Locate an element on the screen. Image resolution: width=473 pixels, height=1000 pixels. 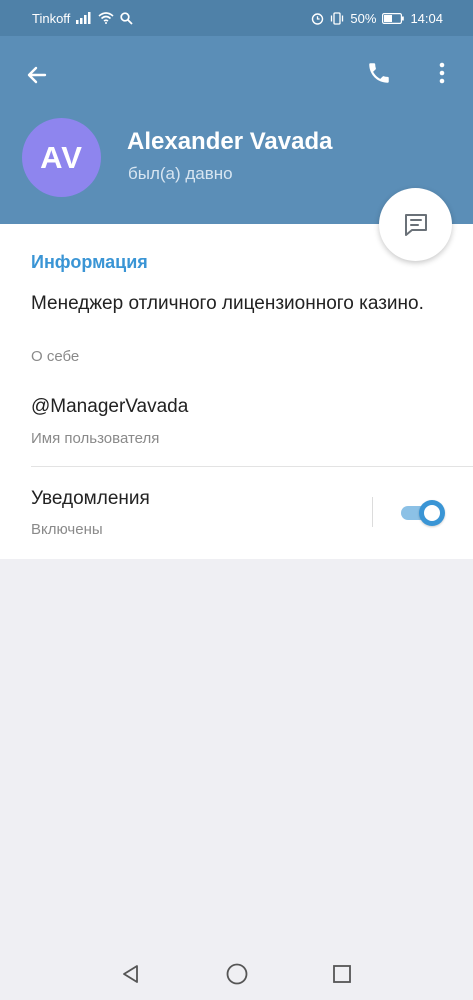
back-arrow-icon is located at coordinates (37, 75).